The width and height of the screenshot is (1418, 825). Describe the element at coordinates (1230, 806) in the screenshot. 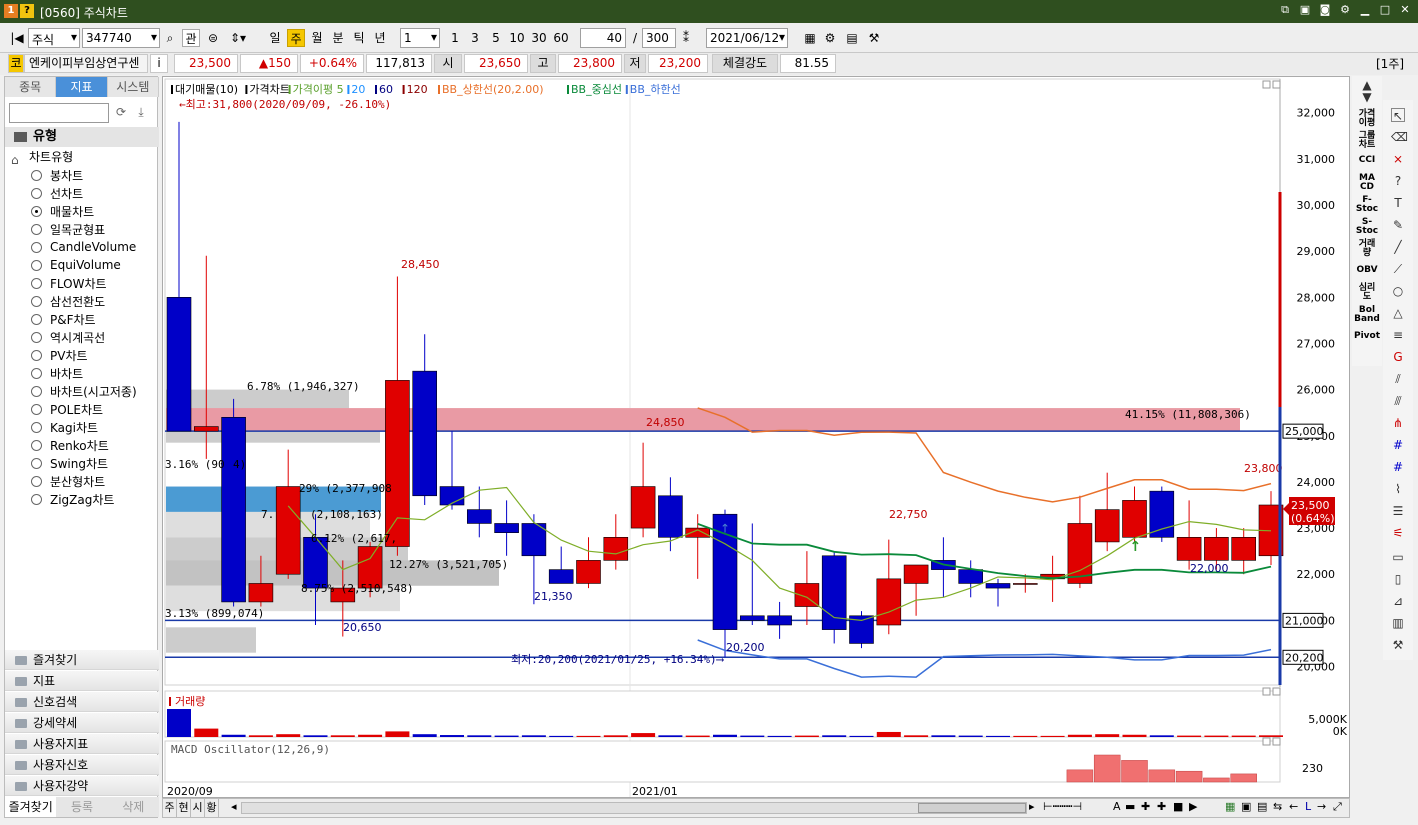

I see `excel-icon: ▦` at that location.